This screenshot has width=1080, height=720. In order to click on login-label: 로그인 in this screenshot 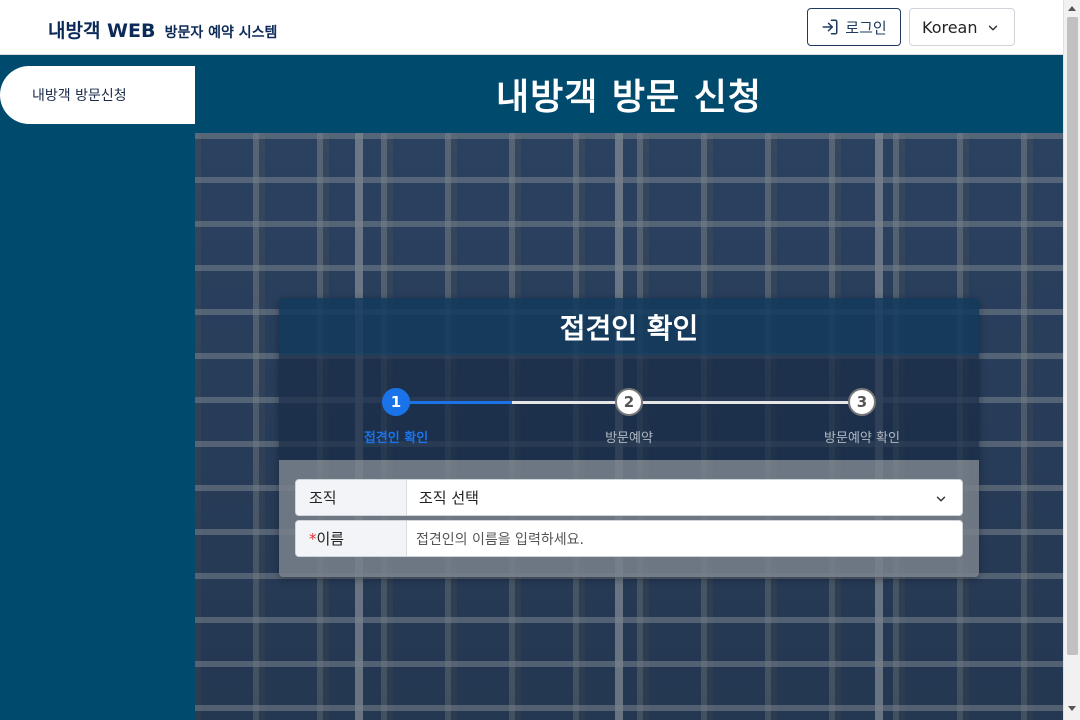, I will do `click(866, 27)`.